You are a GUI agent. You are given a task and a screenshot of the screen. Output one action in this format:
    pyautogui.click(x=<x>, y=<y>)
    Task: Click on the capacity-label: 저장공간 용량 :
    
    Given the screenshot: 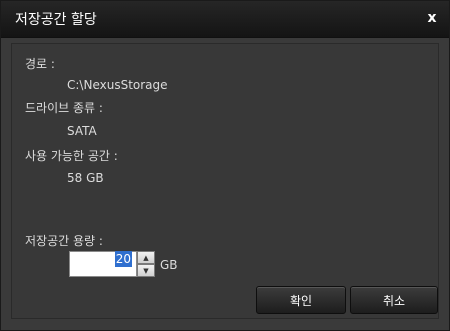 What is the action you would take?
    pyautogui.click(x=64, y=241)
    